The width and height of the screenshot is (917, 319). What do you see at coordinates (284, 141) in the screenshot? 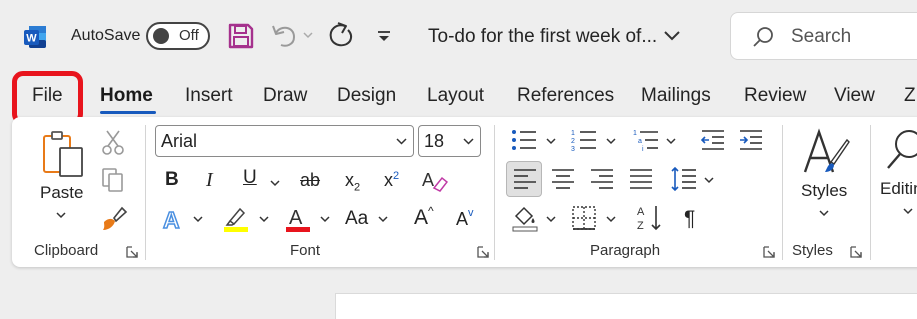
I see `font-name-combo: Arial` at bounding box center [284, 141].